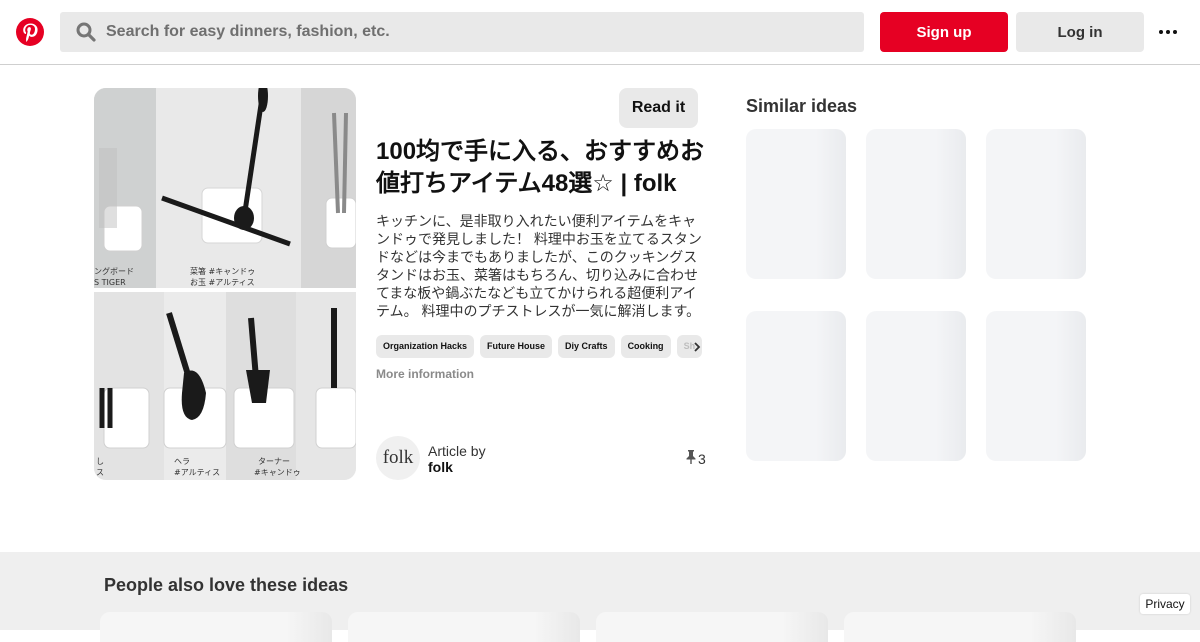 This screenshot has height=642, width=1200. What do you see at coordinates (100, 472) in the screenshot?
I see `image-label-10: ス` at bounding box center [100, 472].